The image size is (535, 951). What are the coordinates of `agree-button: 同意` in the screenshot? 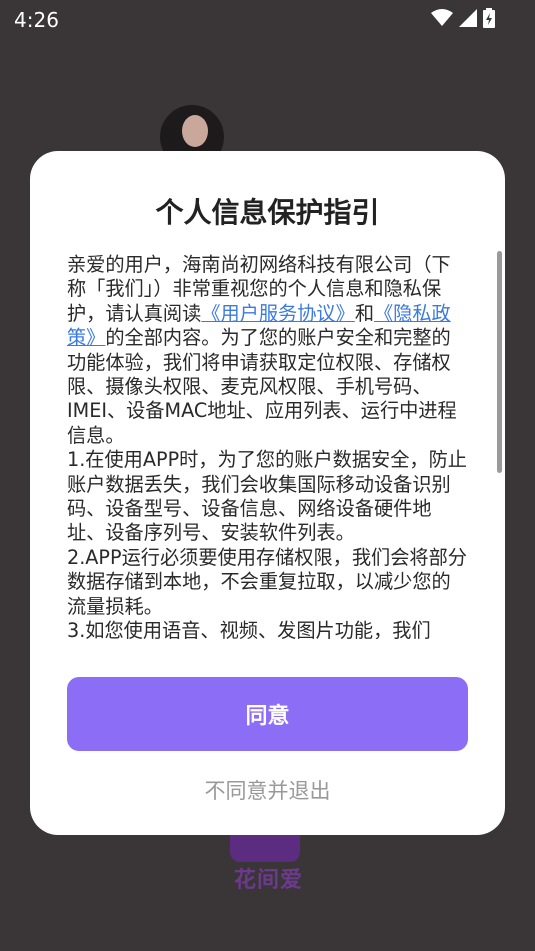 It's located at (267, 714).